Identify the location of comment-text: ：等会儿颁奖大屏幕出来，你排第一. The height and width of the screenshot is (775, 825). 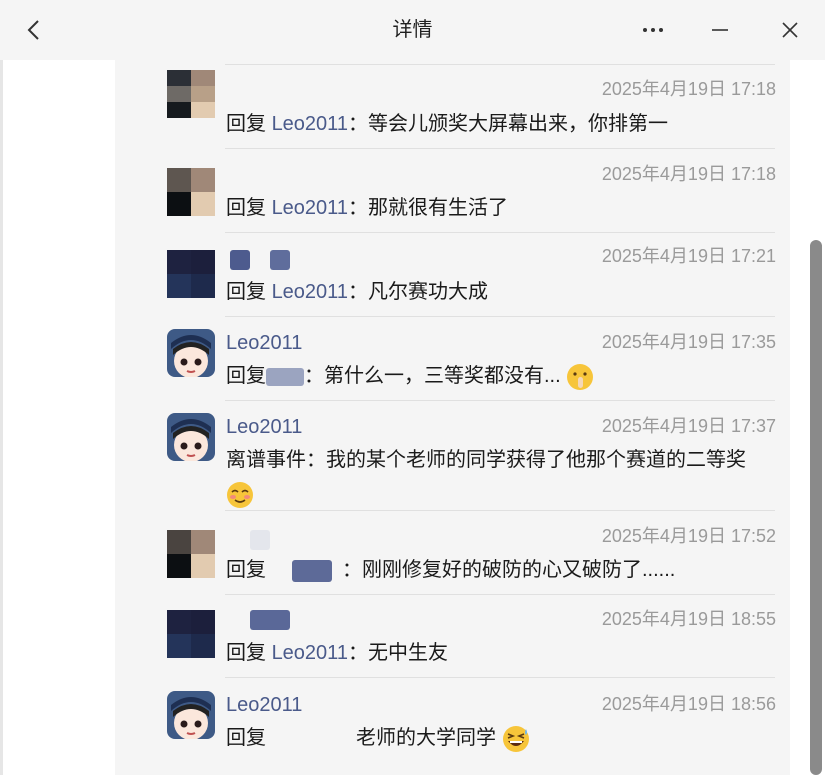
(507, 124).